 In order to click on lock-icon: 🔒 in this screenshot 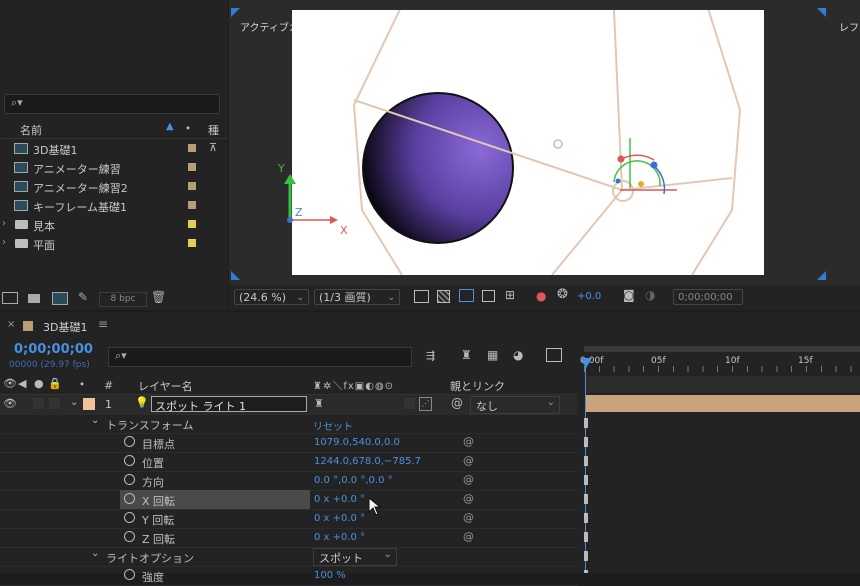, I will do `click(55, 383)`.